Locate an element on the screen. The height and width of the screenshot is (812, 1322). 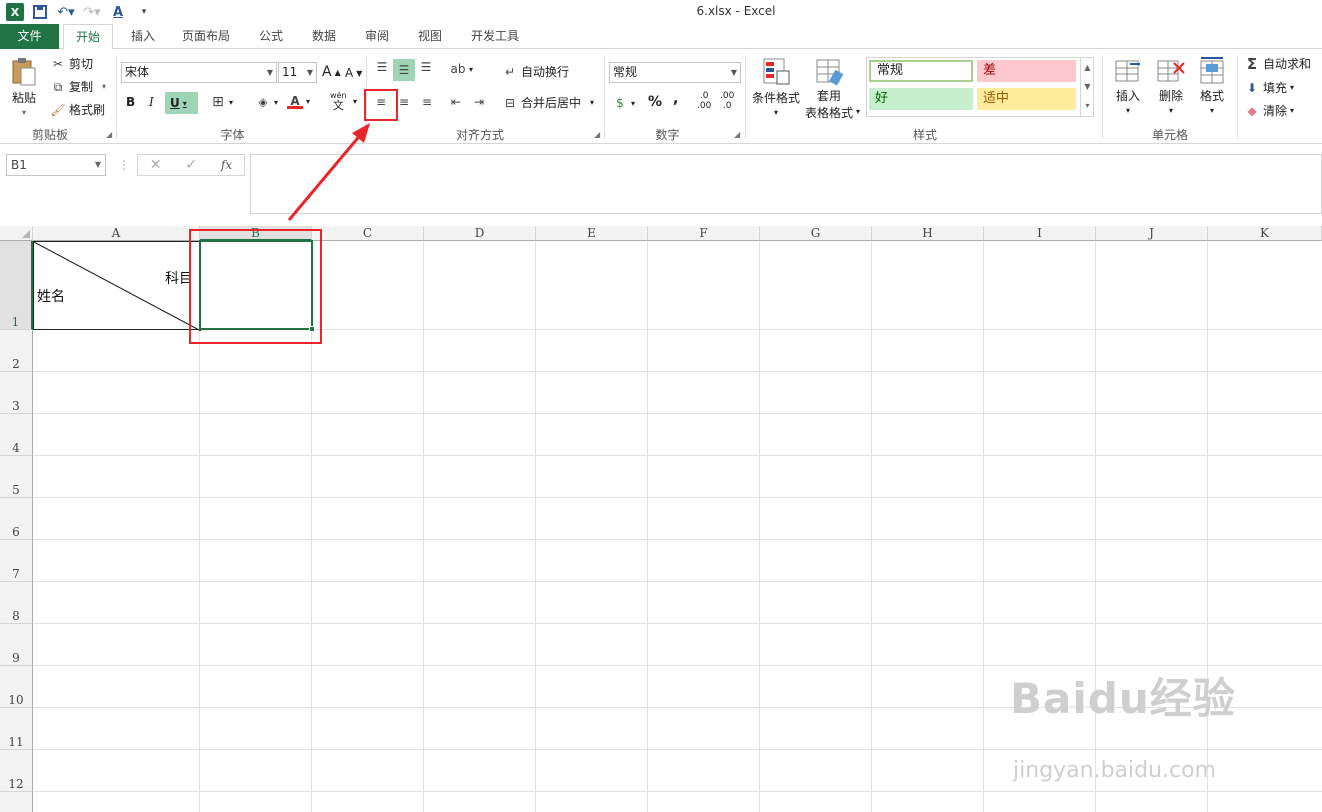
row-header-10: 10 is located at coordinates (16, 687).